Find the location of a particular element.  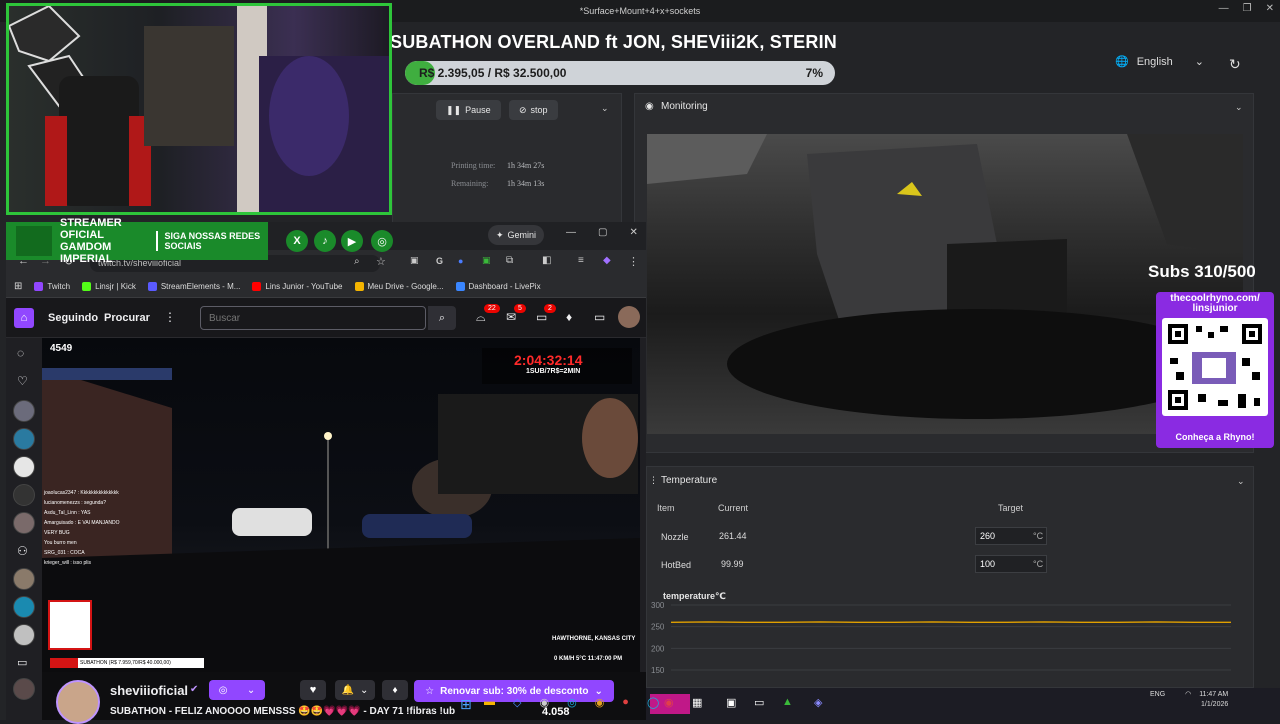

gemini-label: Gemini is located at coordinates (522, 235).